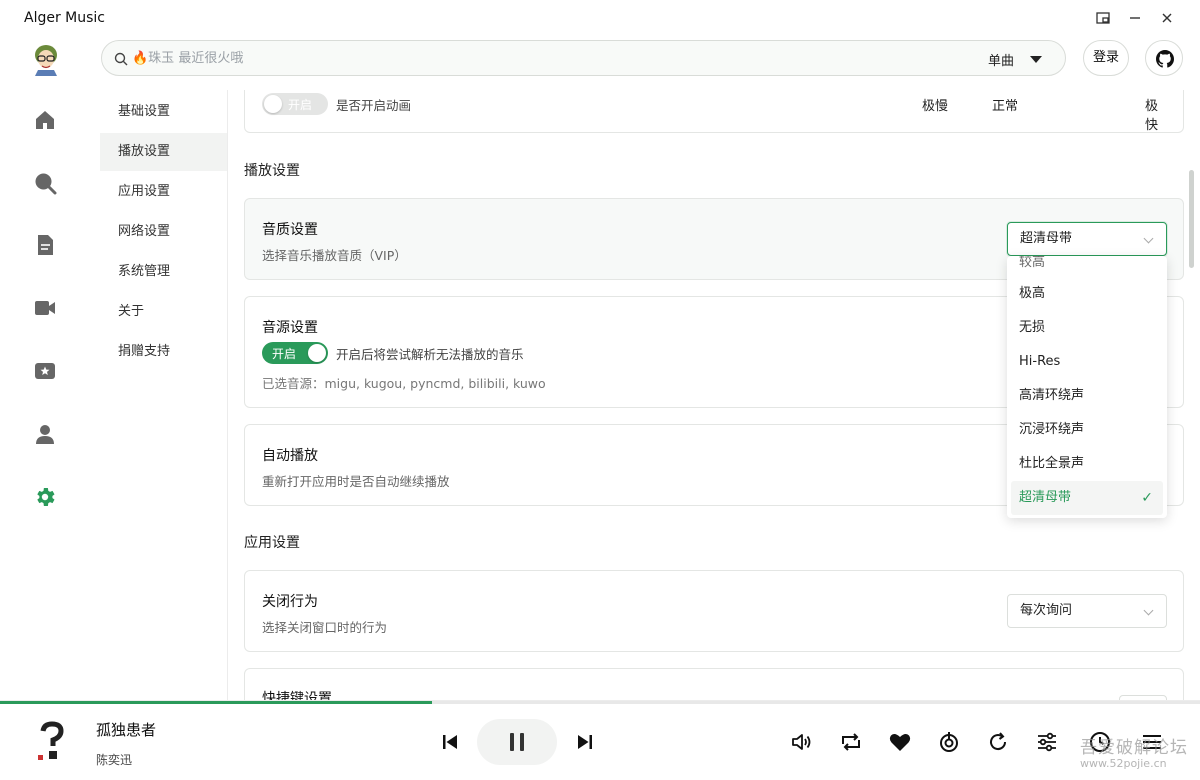 The height and width of the screenshot is (780, 1200). Describe the element at coordinates (532, 58) in the screenshot. I see `search-input` at that location.